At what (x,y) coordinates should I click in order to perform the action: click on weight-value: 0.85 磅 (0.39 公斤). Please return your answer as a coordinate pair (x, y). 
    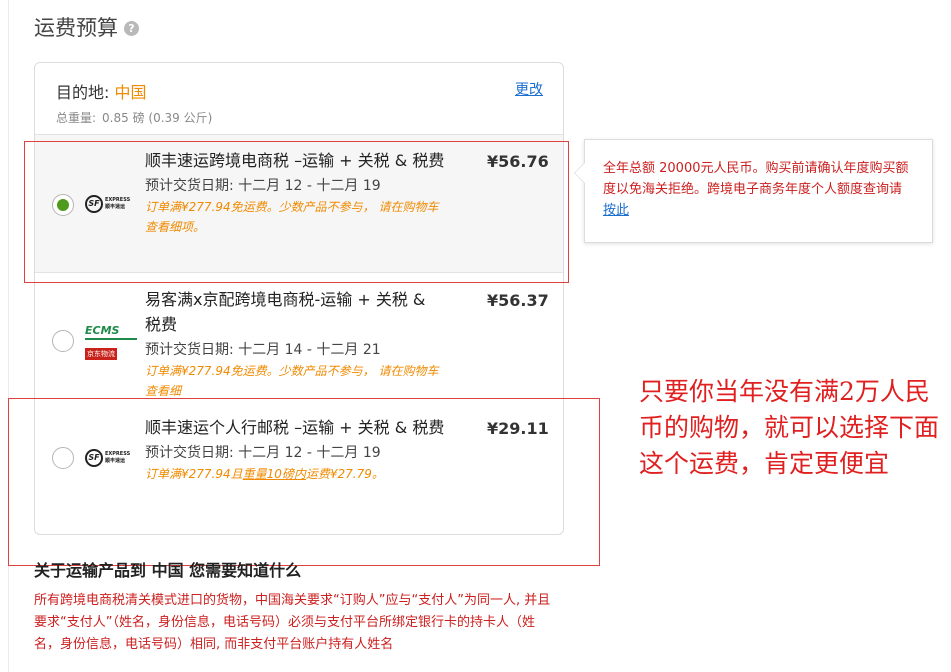
    Looking at the image, I should click on (157, 118).